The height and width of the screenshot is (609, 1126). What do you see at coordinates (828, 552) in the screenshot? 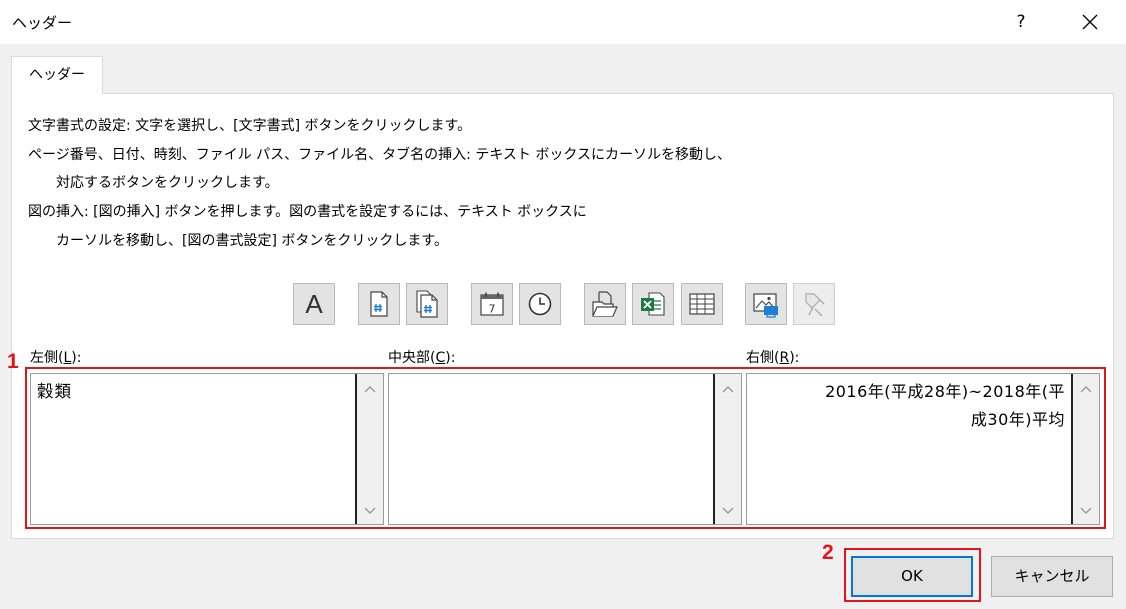
I see `annotation-step-2: 2` at bounding box center [828, 552].